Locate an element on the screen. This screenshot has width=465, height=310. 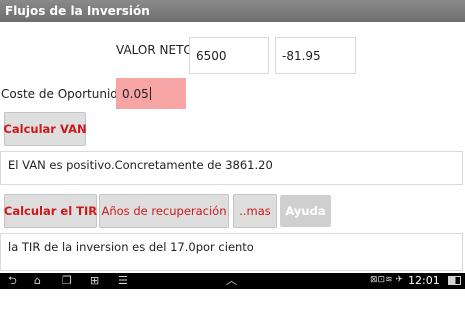
text-cursor is located at coordinates (150, 93).